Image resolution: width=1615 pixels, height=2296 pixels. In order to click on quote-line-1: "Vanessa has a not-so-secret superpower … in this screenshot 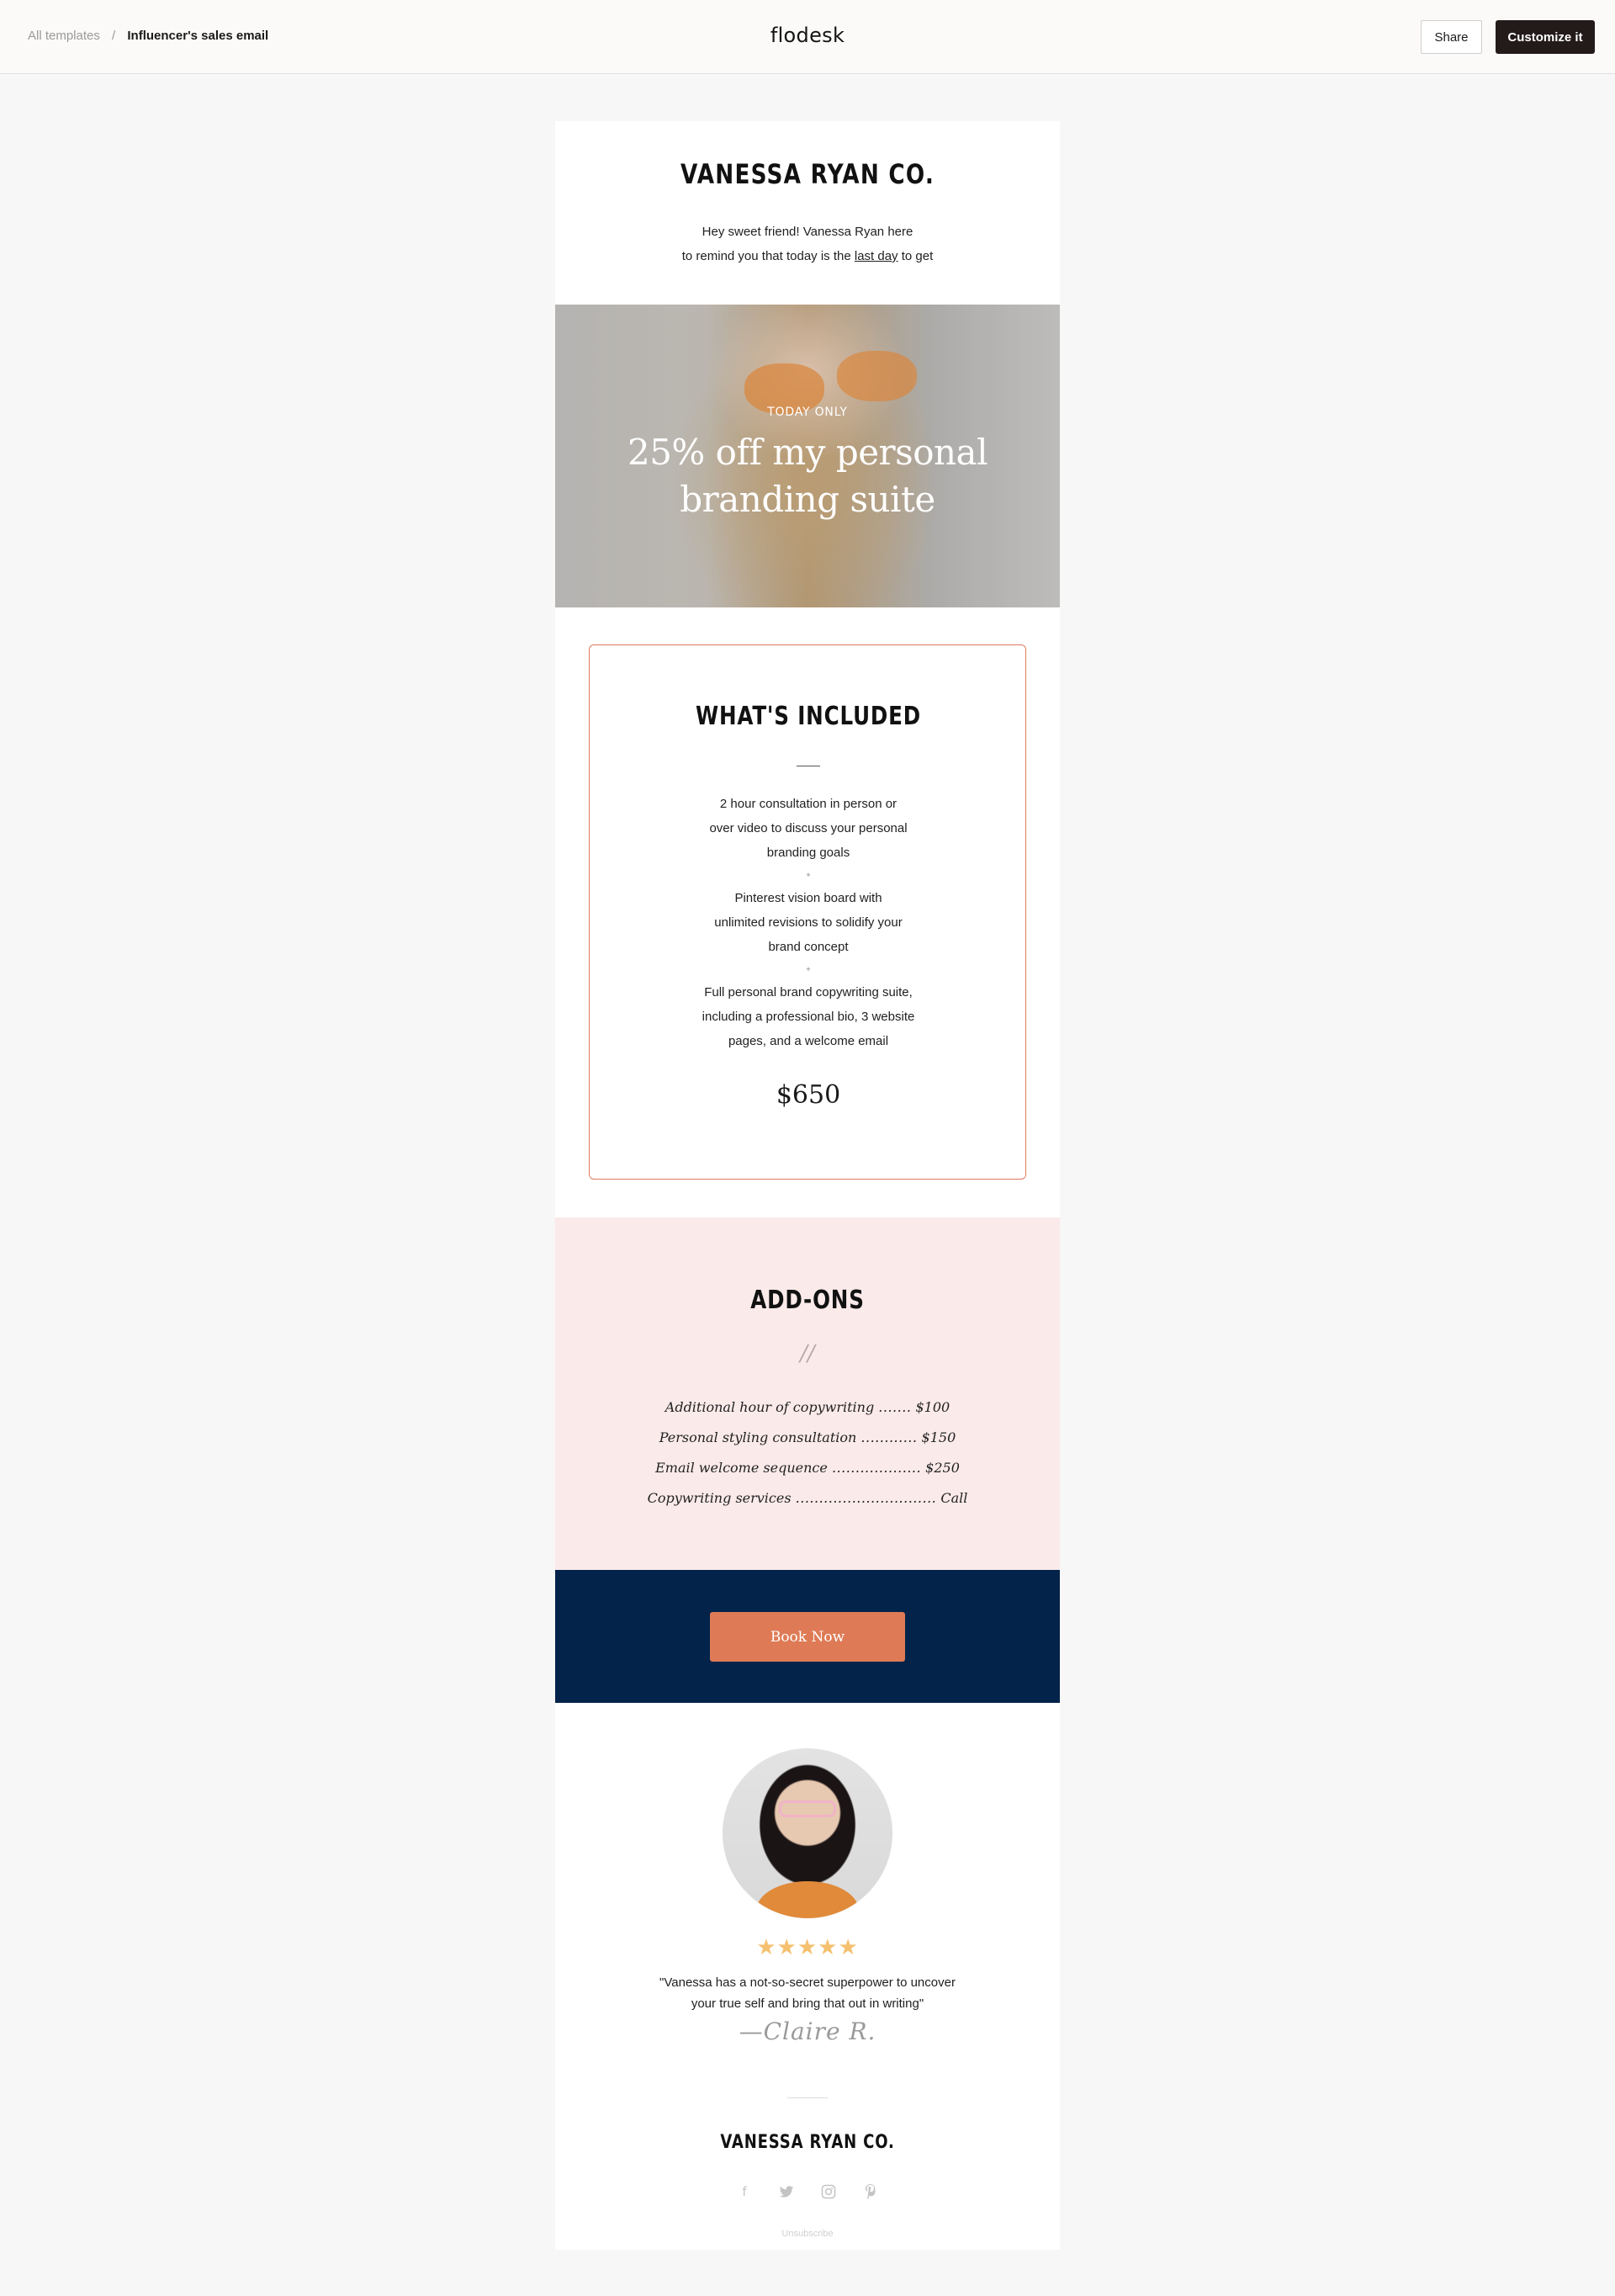, I will do `click(807, 1983)`.